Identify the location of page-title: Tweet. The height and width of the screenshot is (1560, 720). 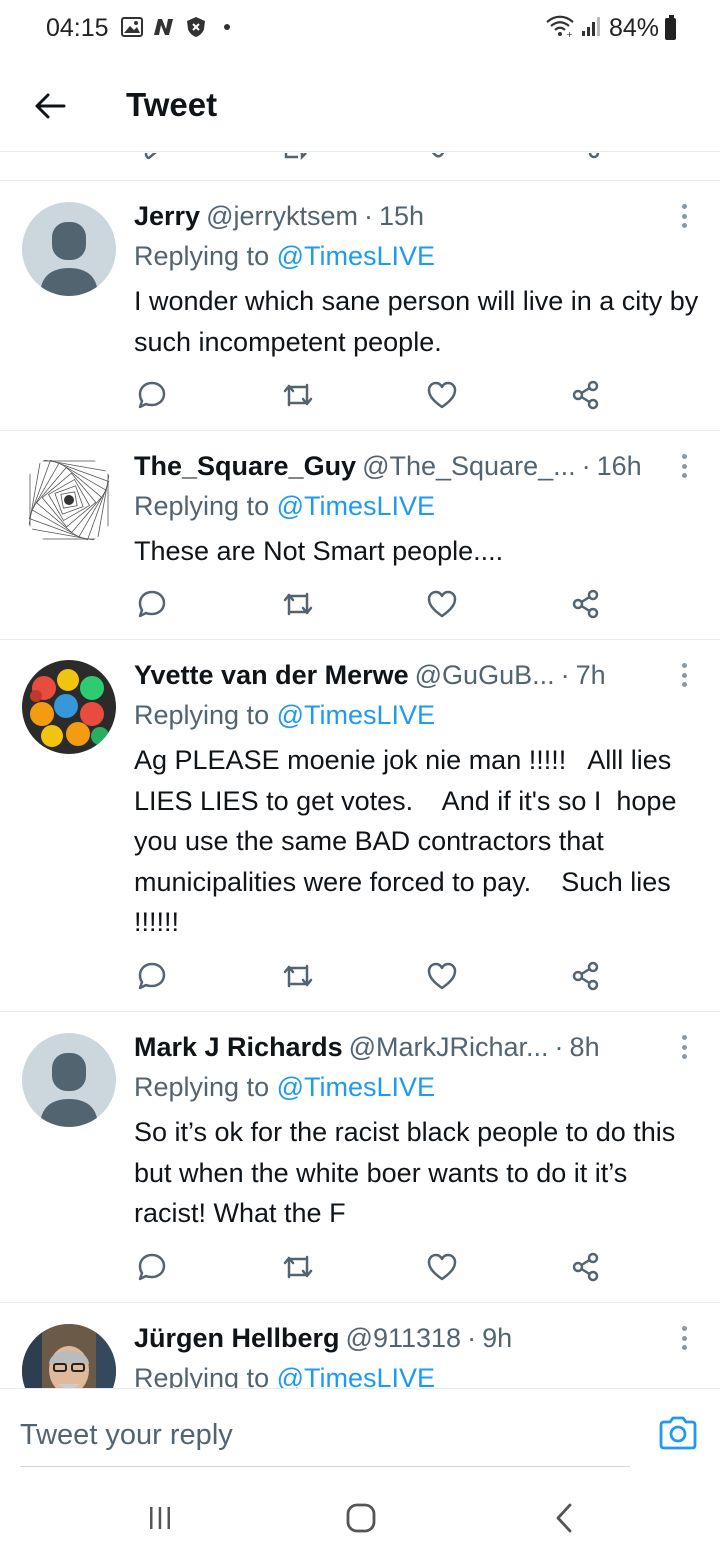
(172, 104).